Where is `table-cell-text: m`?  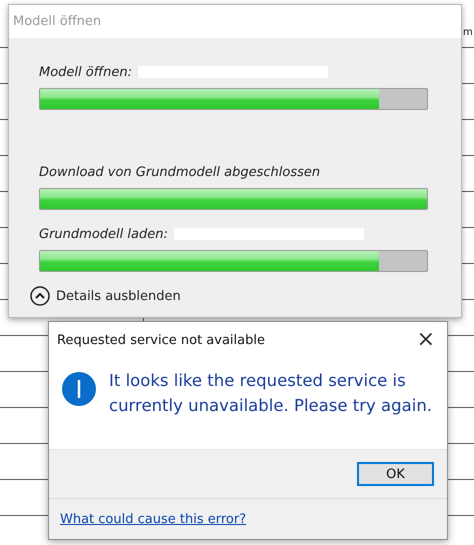 table-cell-text: m is located at coordinates (468, 32).